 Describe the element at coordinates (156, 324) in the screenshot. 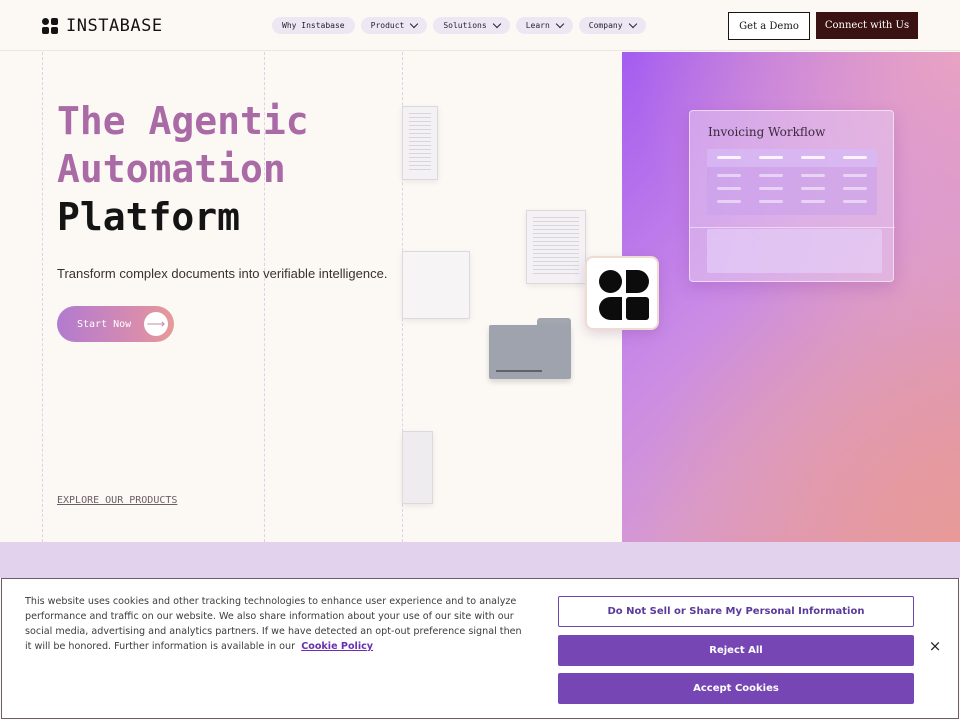

I see `arrow-right-icon: ⟶` at that location.